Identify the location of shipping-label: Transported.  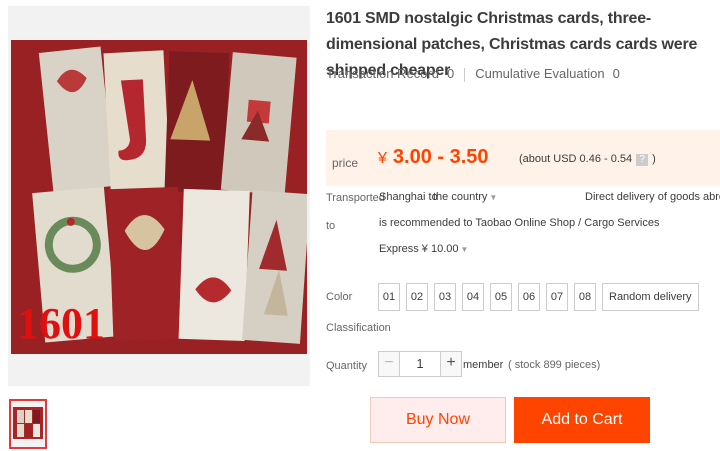
(355, 198).